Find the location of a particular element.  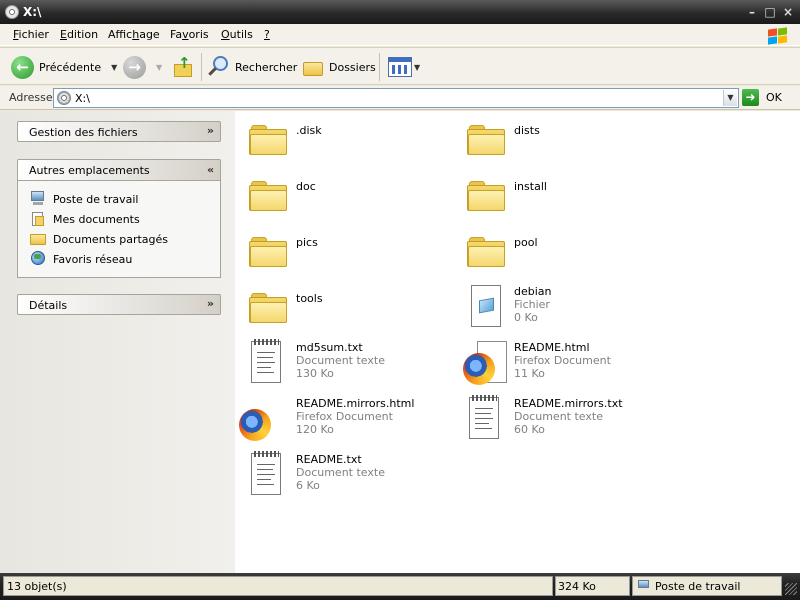

file-item-folder: doc is located at coordinates (344, 193).